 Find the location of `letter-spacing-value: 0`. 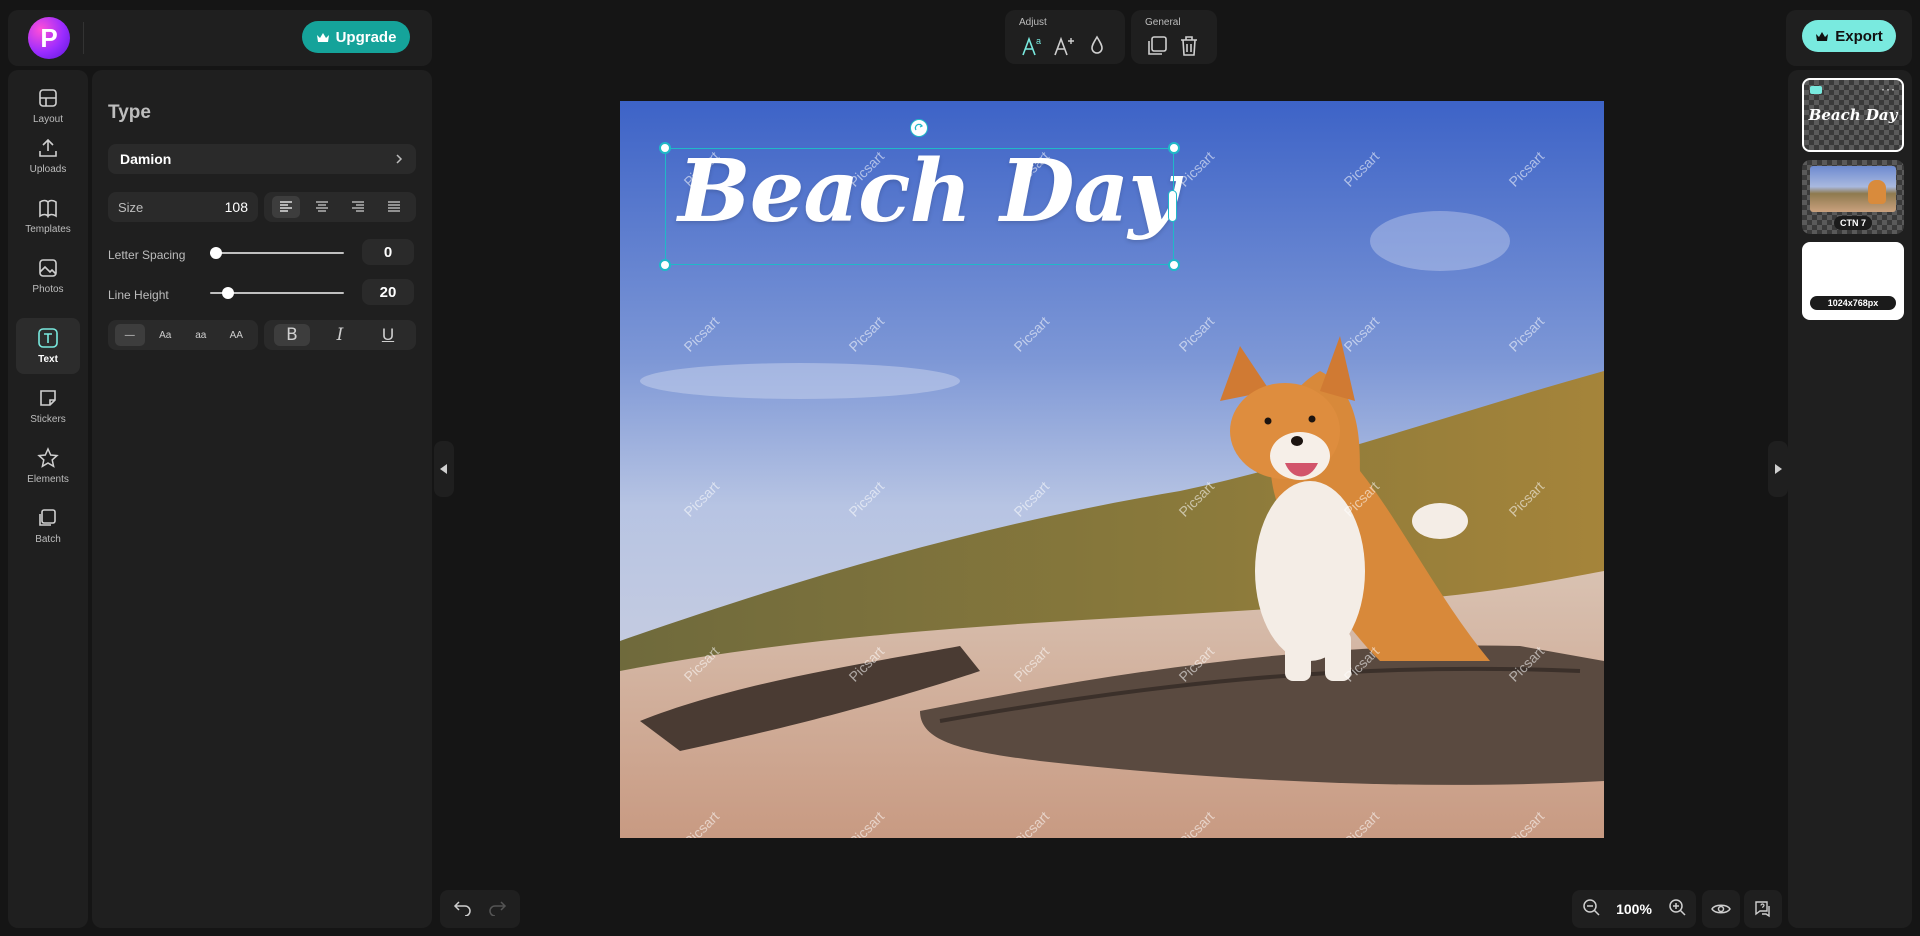

letter-spacing-value: 0 is located at coordinates (388, 252).